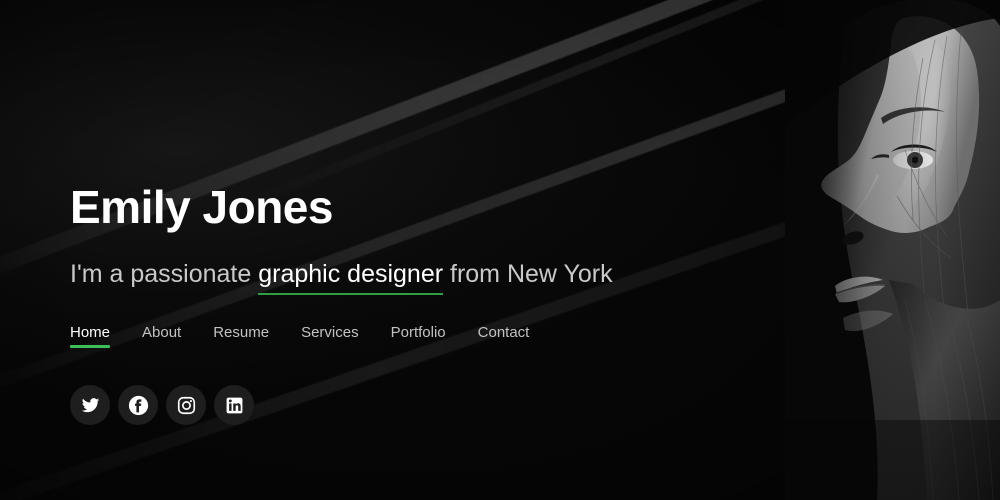  What do you see at coordinates (201, 207) in the screenshot?
I see `page-title: Emily Jones` at bounding box center [201, 207].